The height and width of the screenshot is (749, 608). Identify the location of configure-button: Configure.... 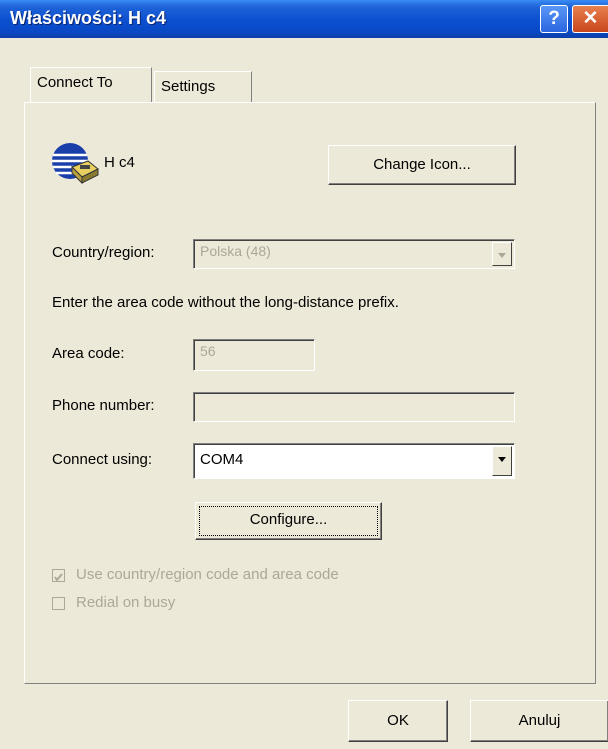
(288, 521).